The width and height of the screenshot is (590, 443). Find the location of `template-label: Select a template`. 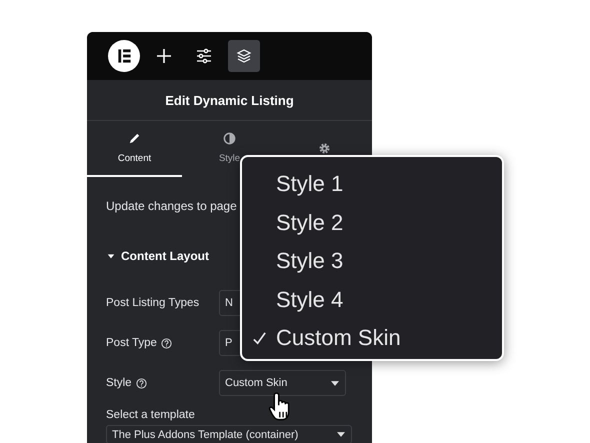

template-label: Select a template is located at coordinates (151, 415).